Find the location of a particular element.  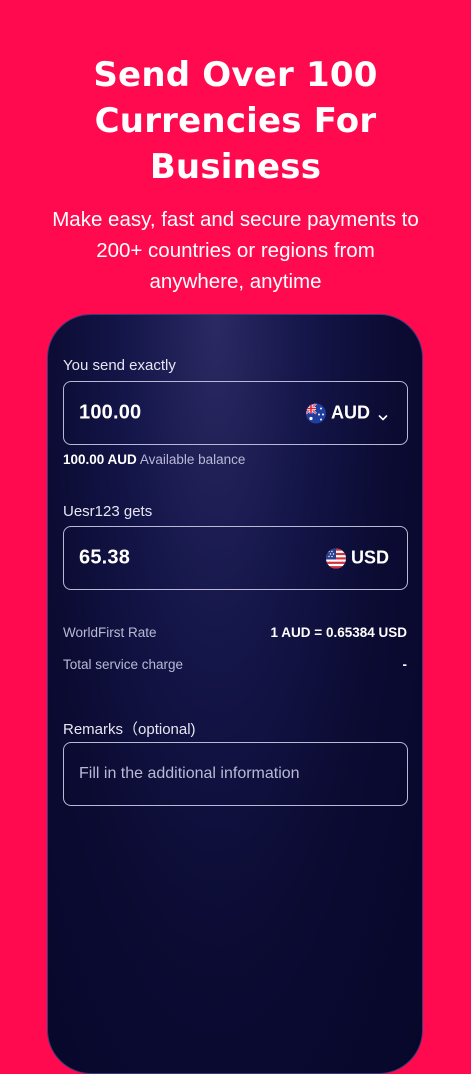

subhead-line-1: Make easy, fast and secure payments to is located at coordinates (235, 219).